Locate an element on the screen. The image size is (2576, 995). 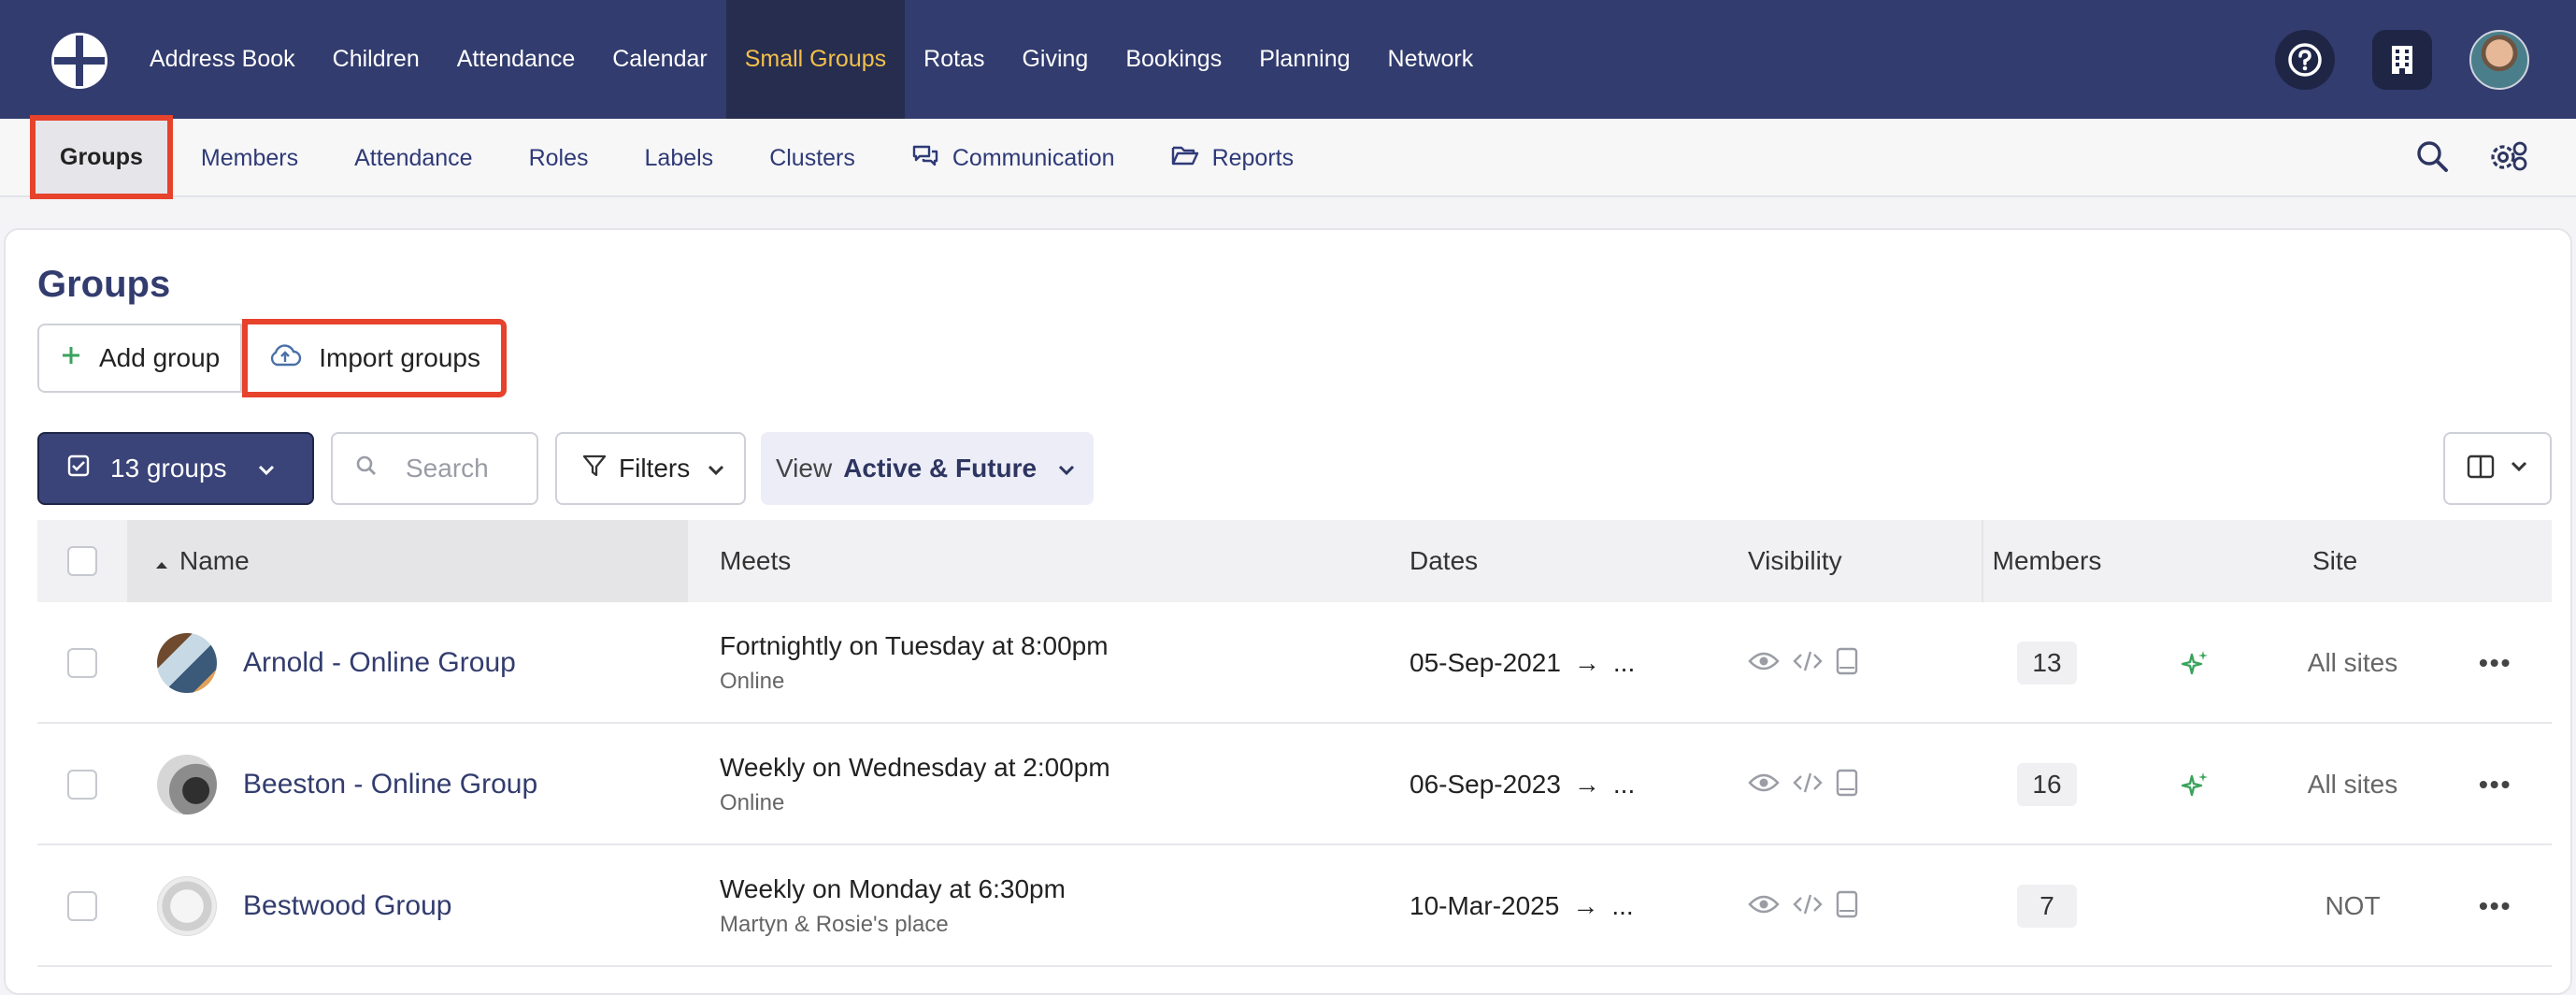
nav-small-groups: Small Groups is located at coordinates (815, 60).